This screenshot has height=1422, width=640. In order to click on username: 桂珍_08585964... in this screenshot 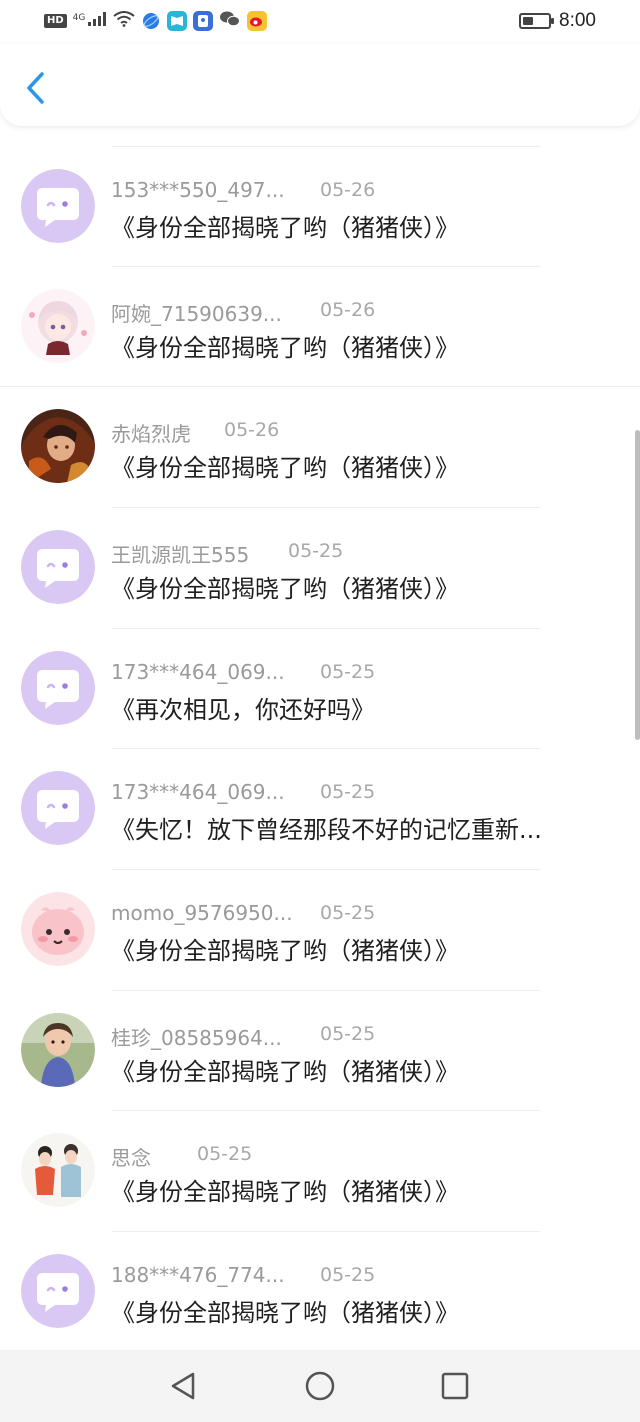, I will do `click(196, 1036)`.